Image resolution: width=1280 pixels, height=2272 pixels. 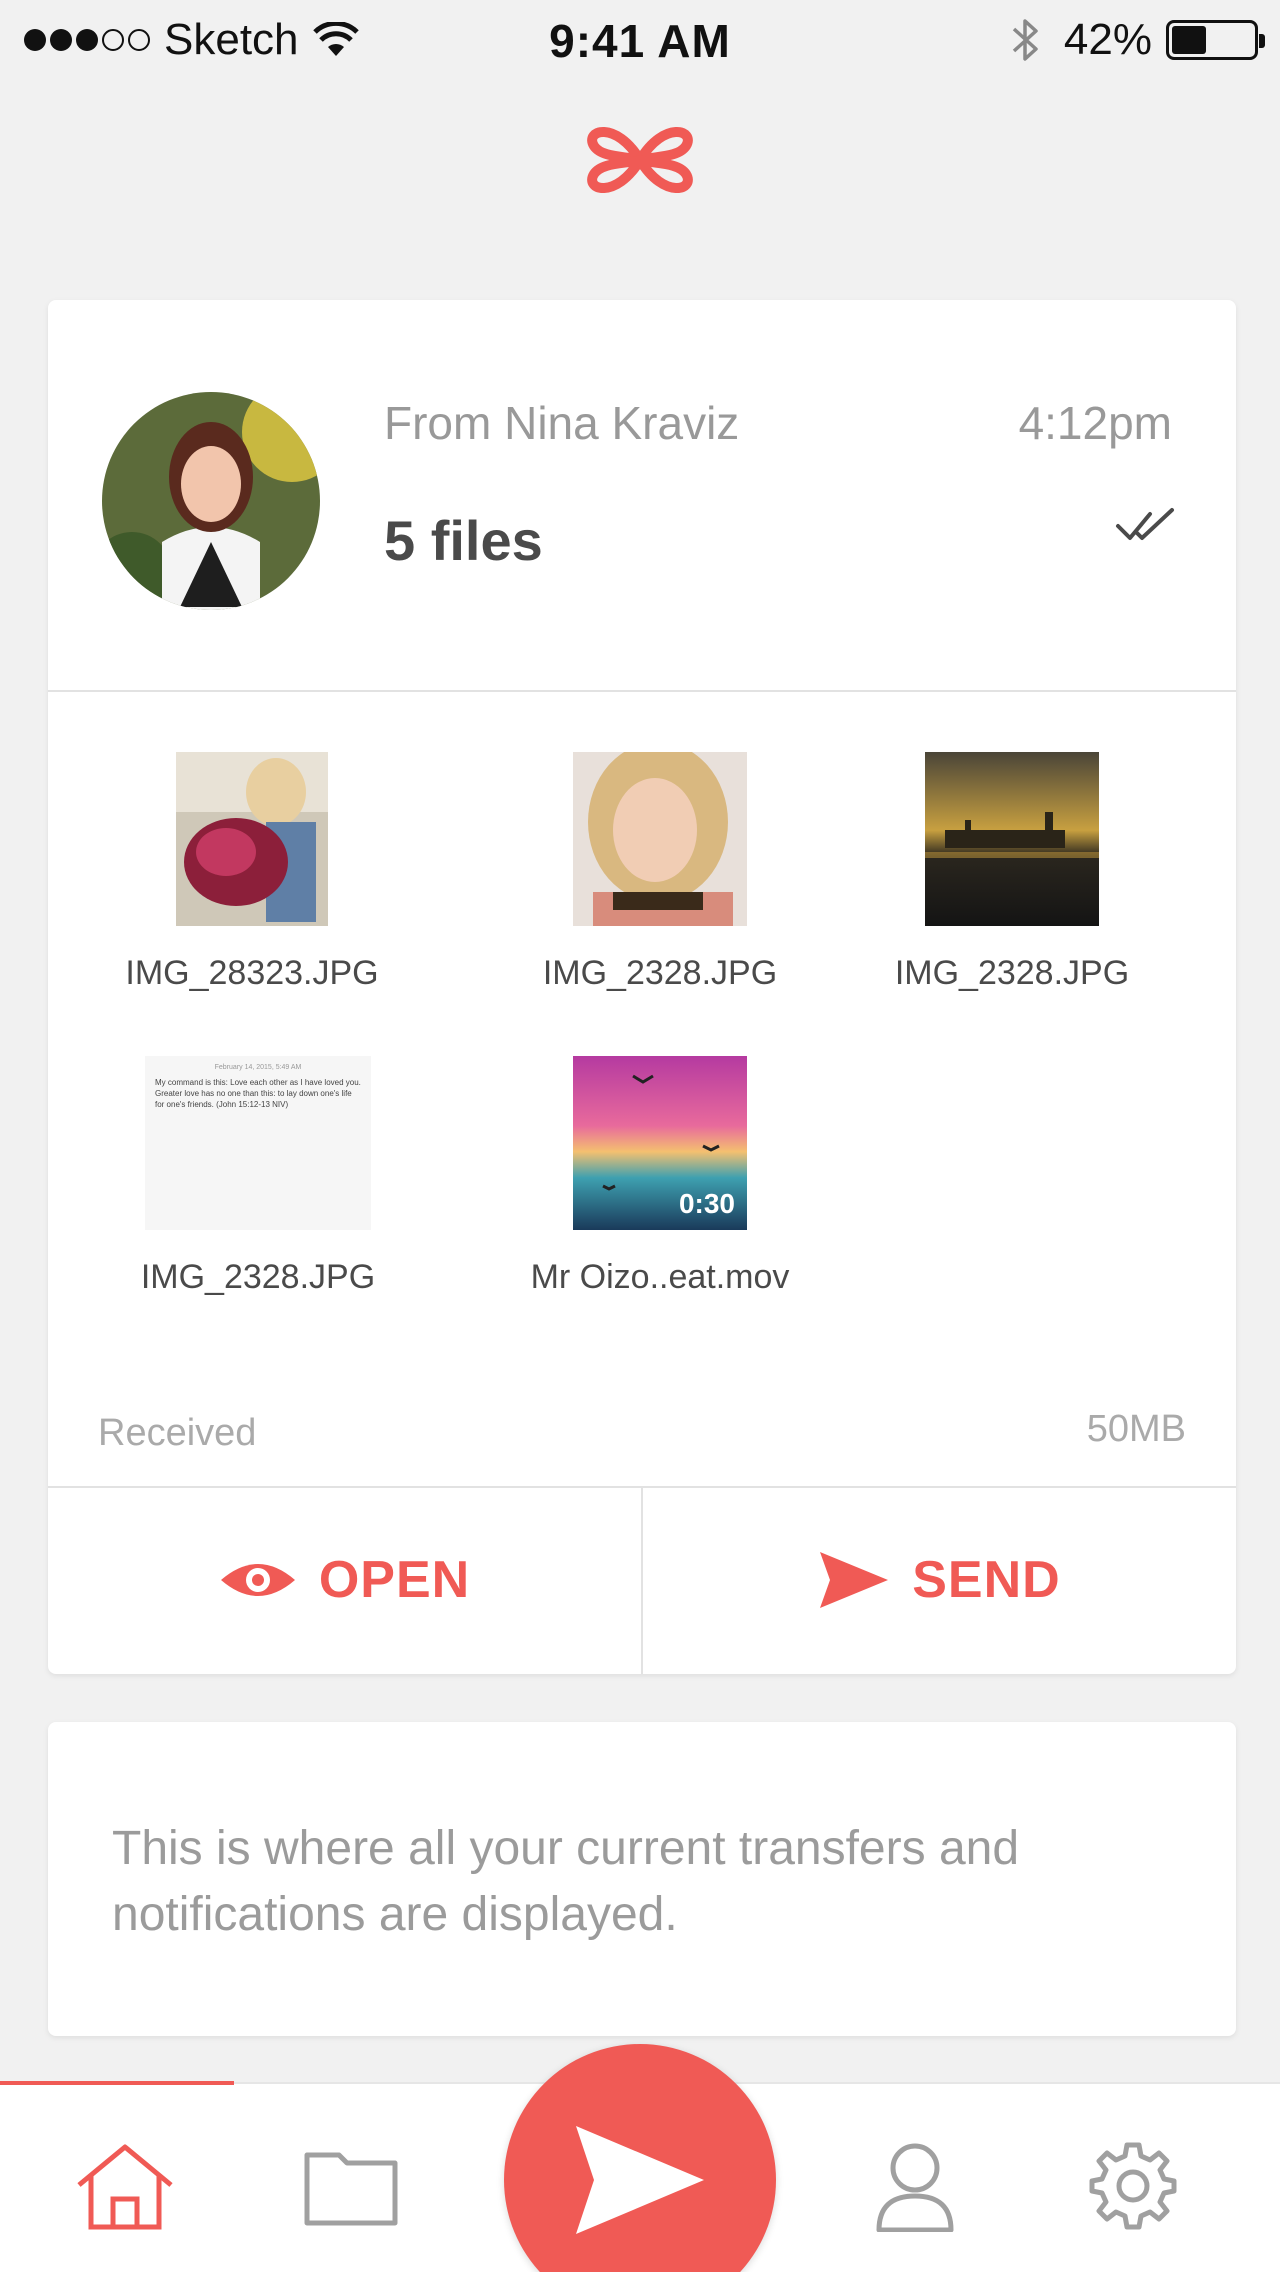 I want to click on file-item: IMG_28323.JPG, so click(x=252, y=872).